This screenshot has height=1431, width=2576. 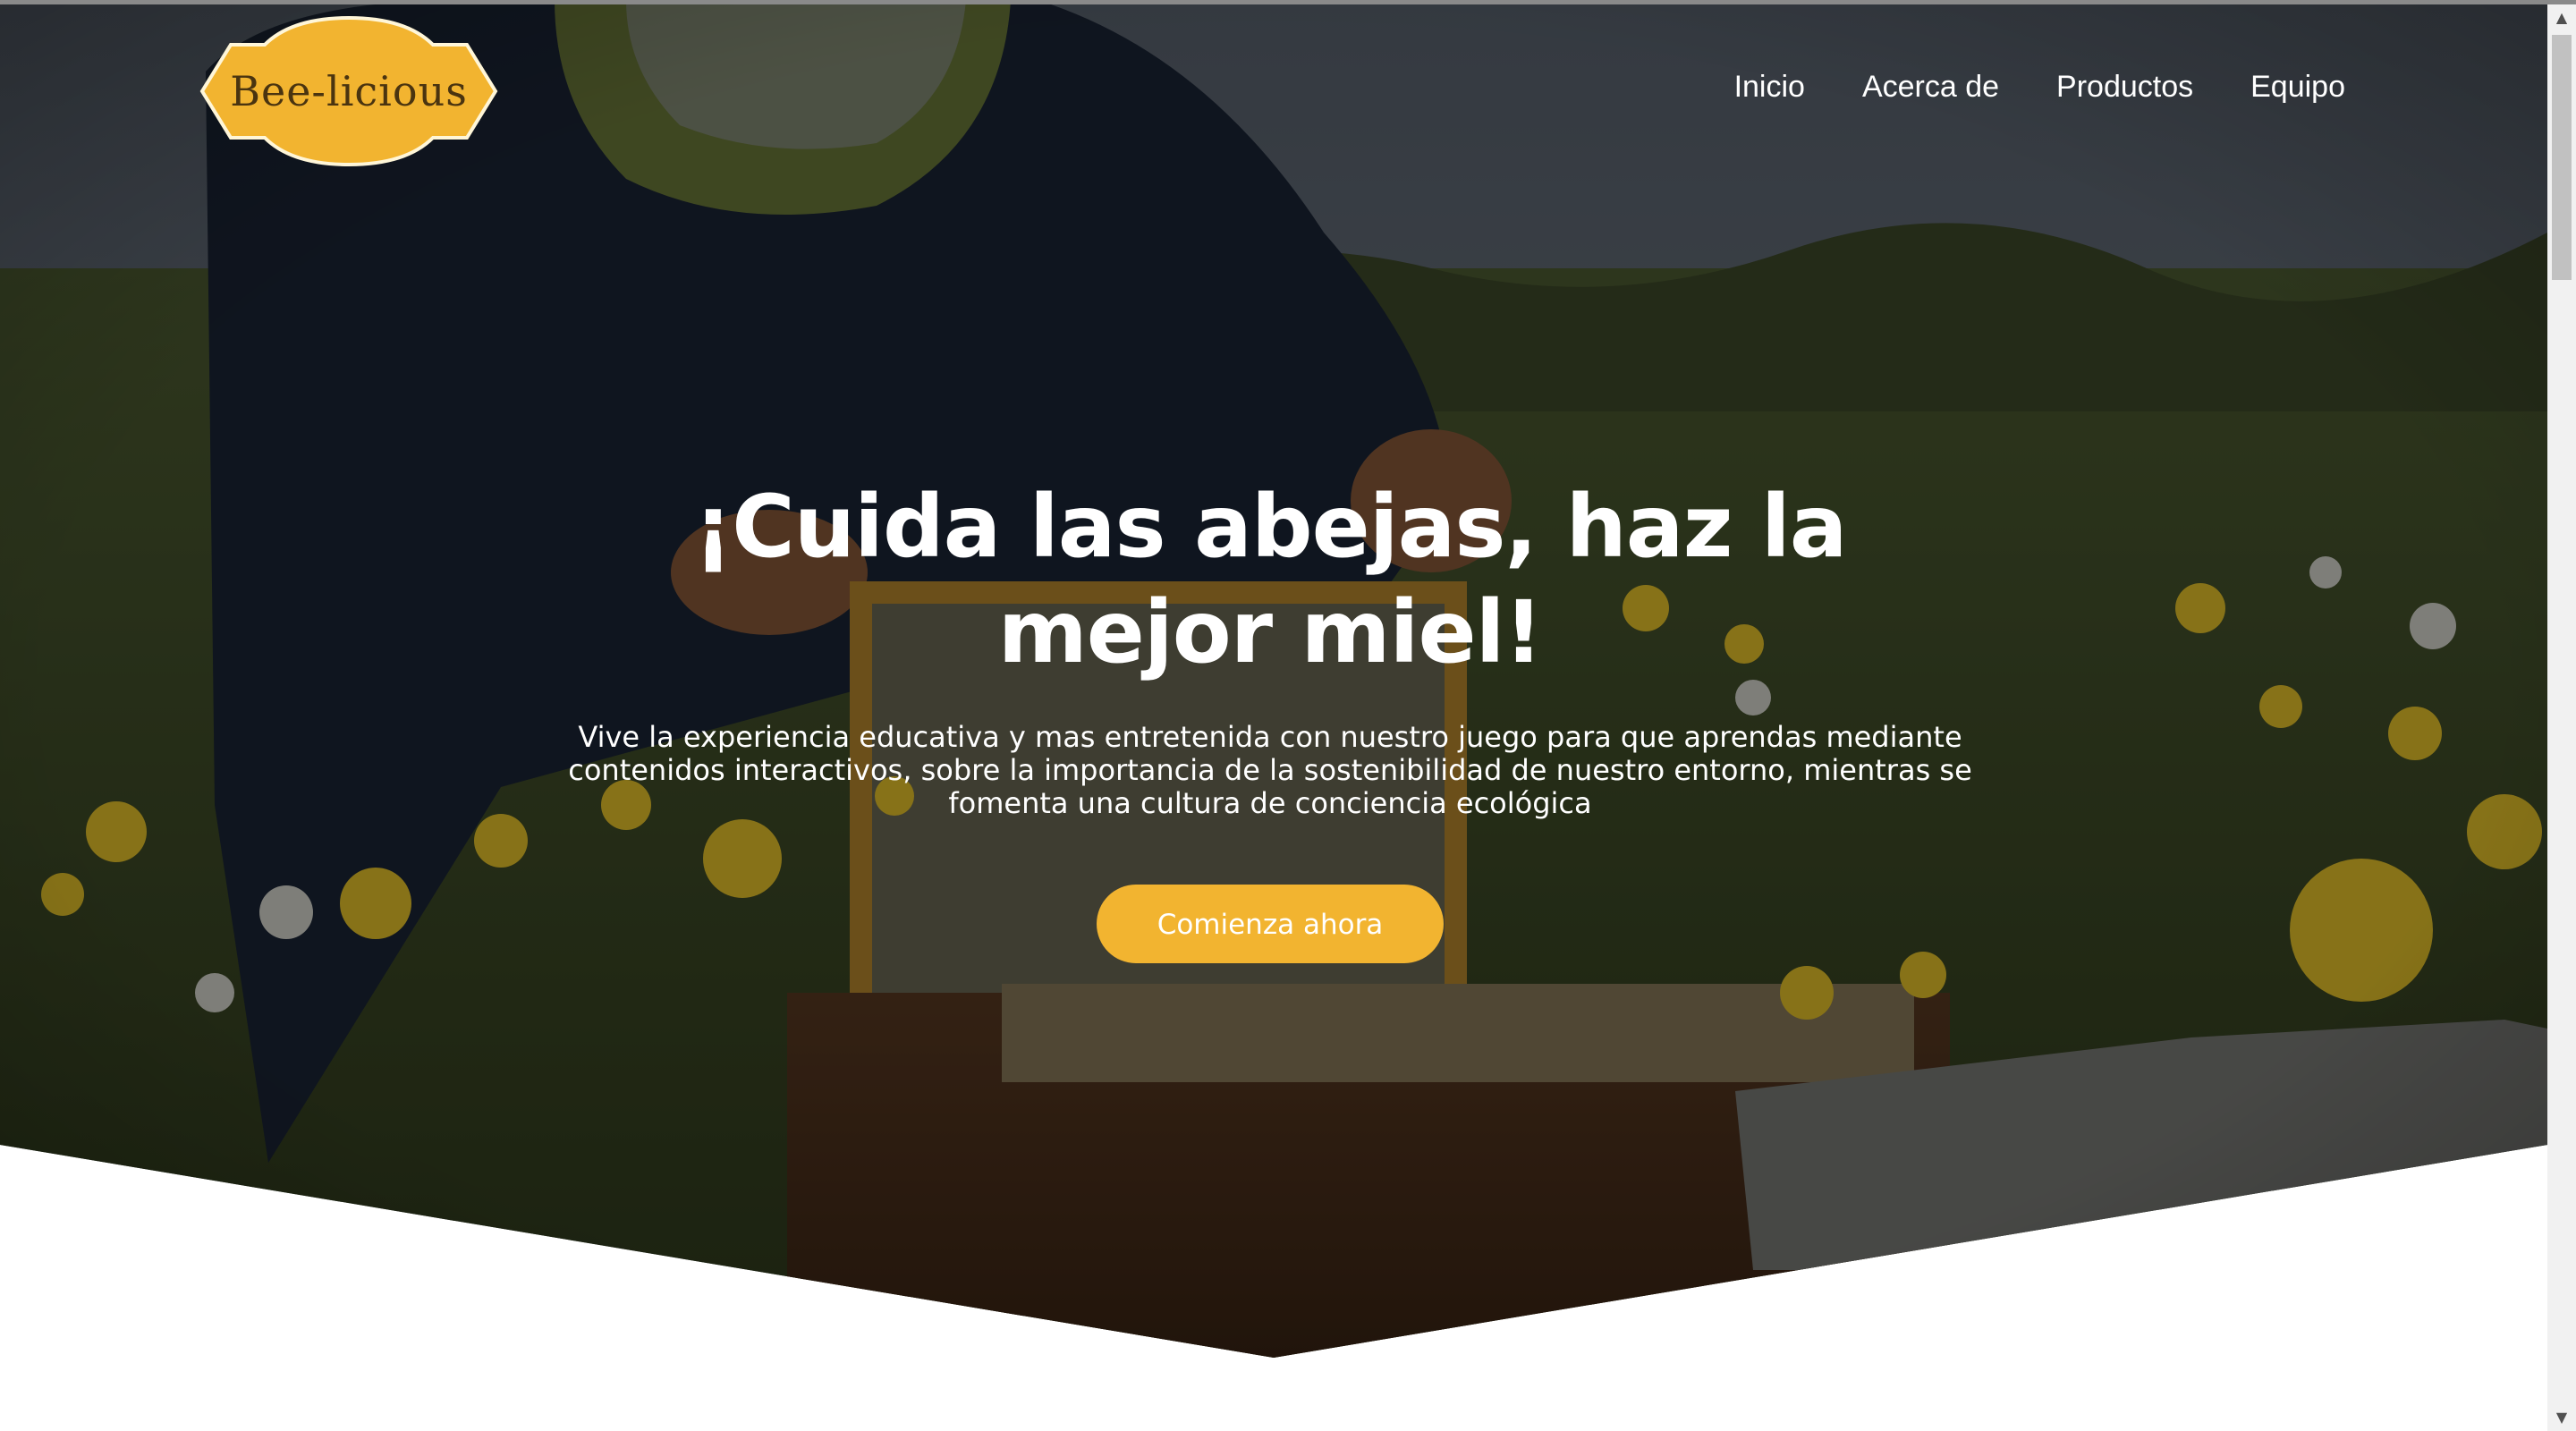 What do you see at coordinates (1930, 88) in the screenshot?
I see `nav-item-acerca-de: Acerca de` at bounding box center [1930, 88].